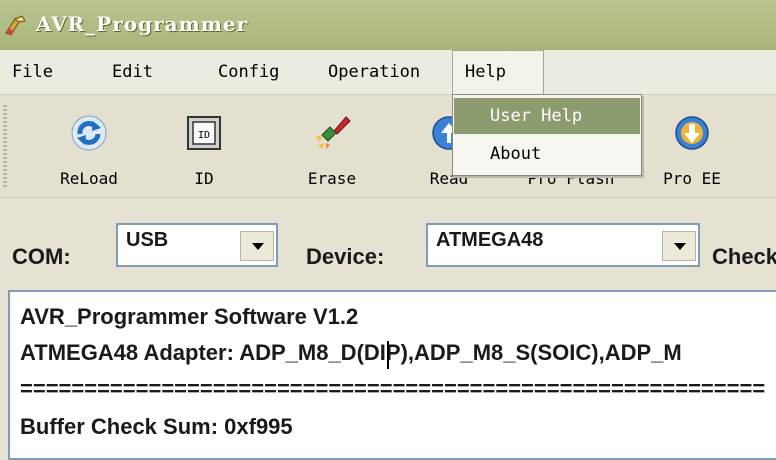  Describe the element at coordinates (89, 133) in the screenshot. I see `reload-icon` at that location.